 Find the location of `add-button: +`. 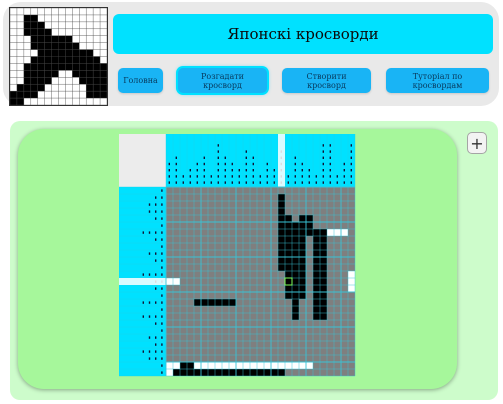

add-button: + is located at coordinates (477, 143).